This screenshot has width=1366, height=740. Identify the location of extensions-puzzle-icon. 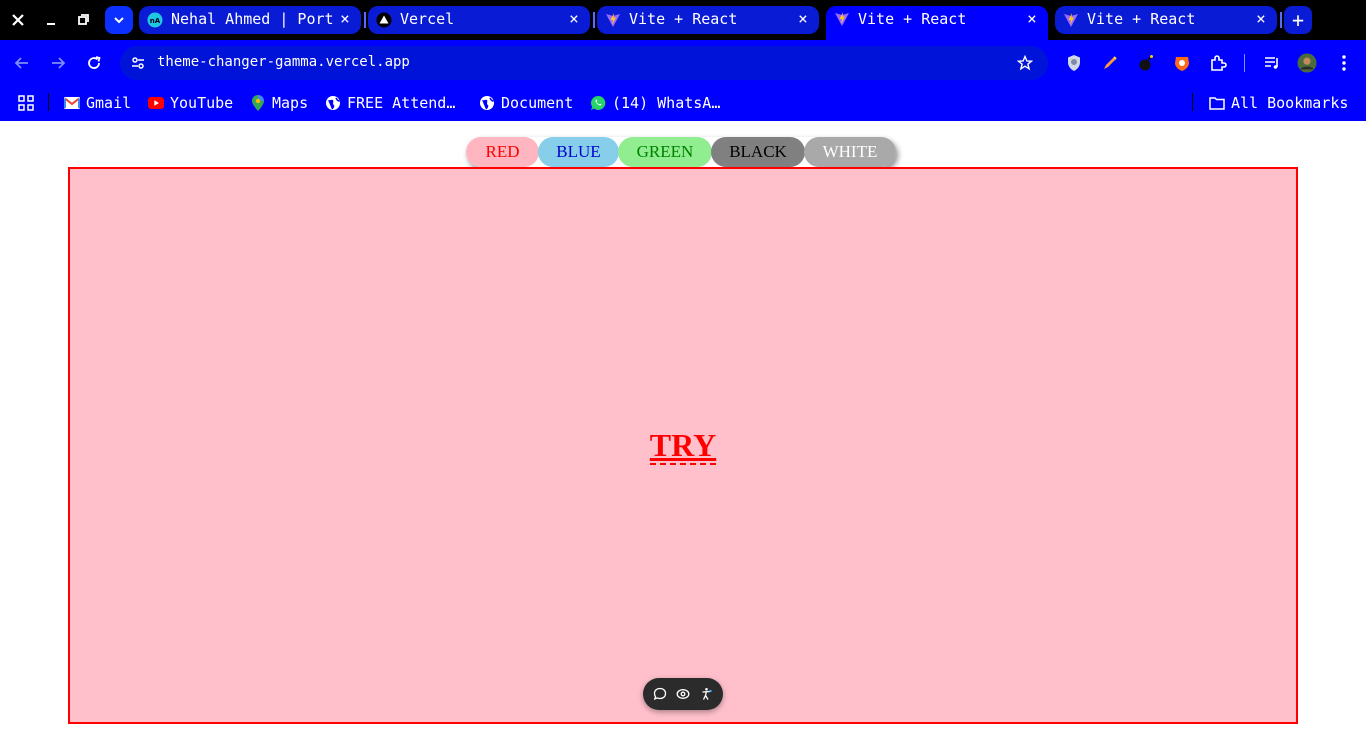
(1218, 63).